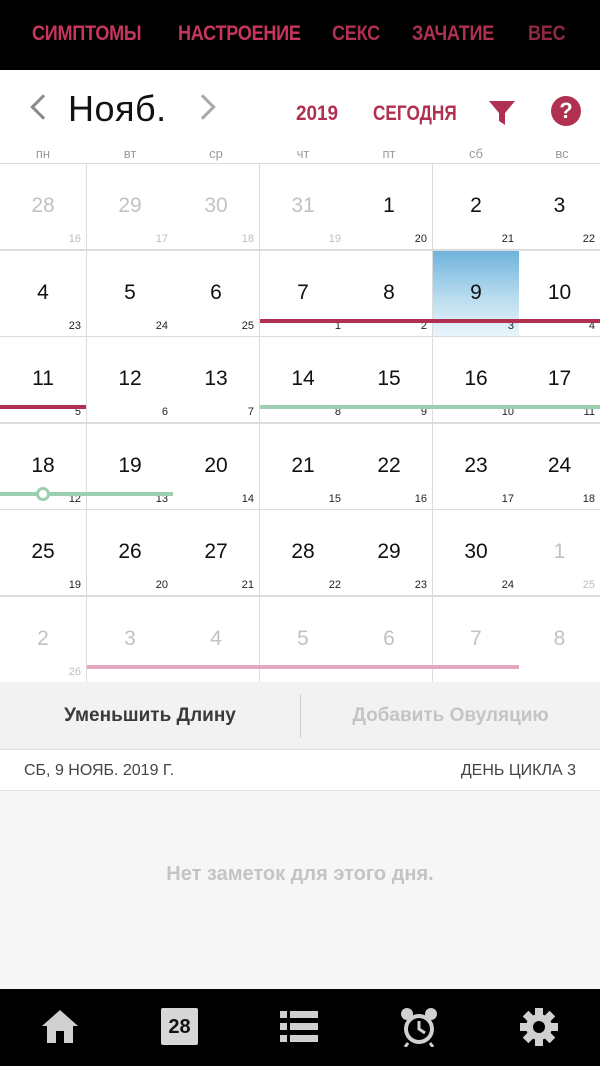 Image resolution: width=600 pixels, height=1066 pixels. I want to click on day-number: 21, so click(303, 465).